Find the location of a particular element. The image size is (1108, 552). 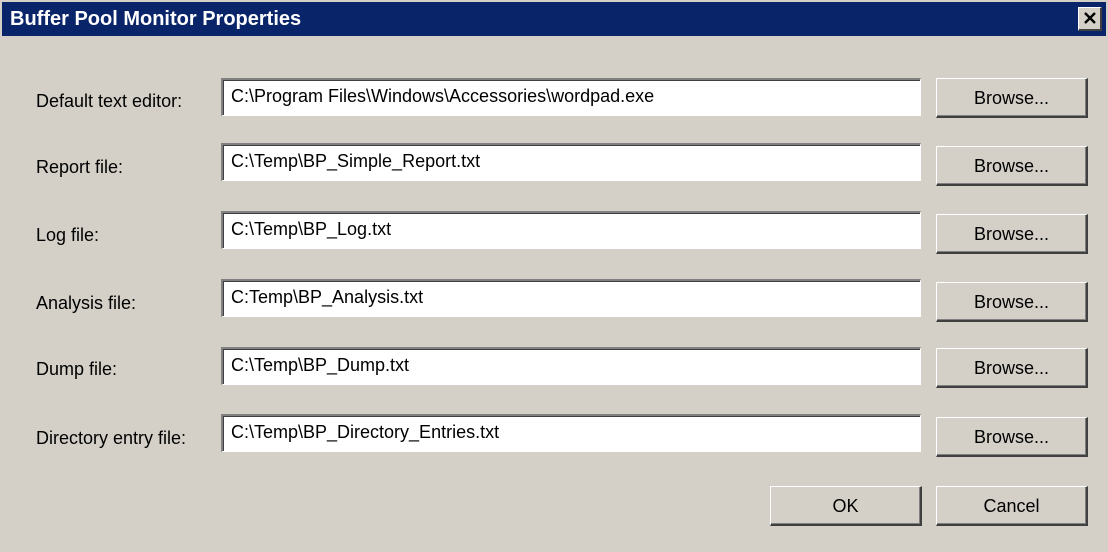

close-icon is located at coordinates (1090, 18).